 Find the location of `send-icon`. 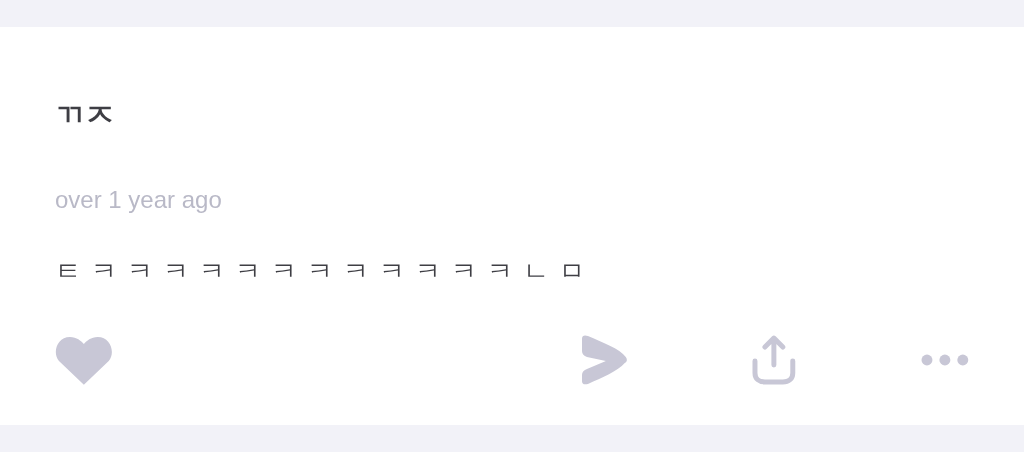

send-icon is located at coordinates (603, 360).